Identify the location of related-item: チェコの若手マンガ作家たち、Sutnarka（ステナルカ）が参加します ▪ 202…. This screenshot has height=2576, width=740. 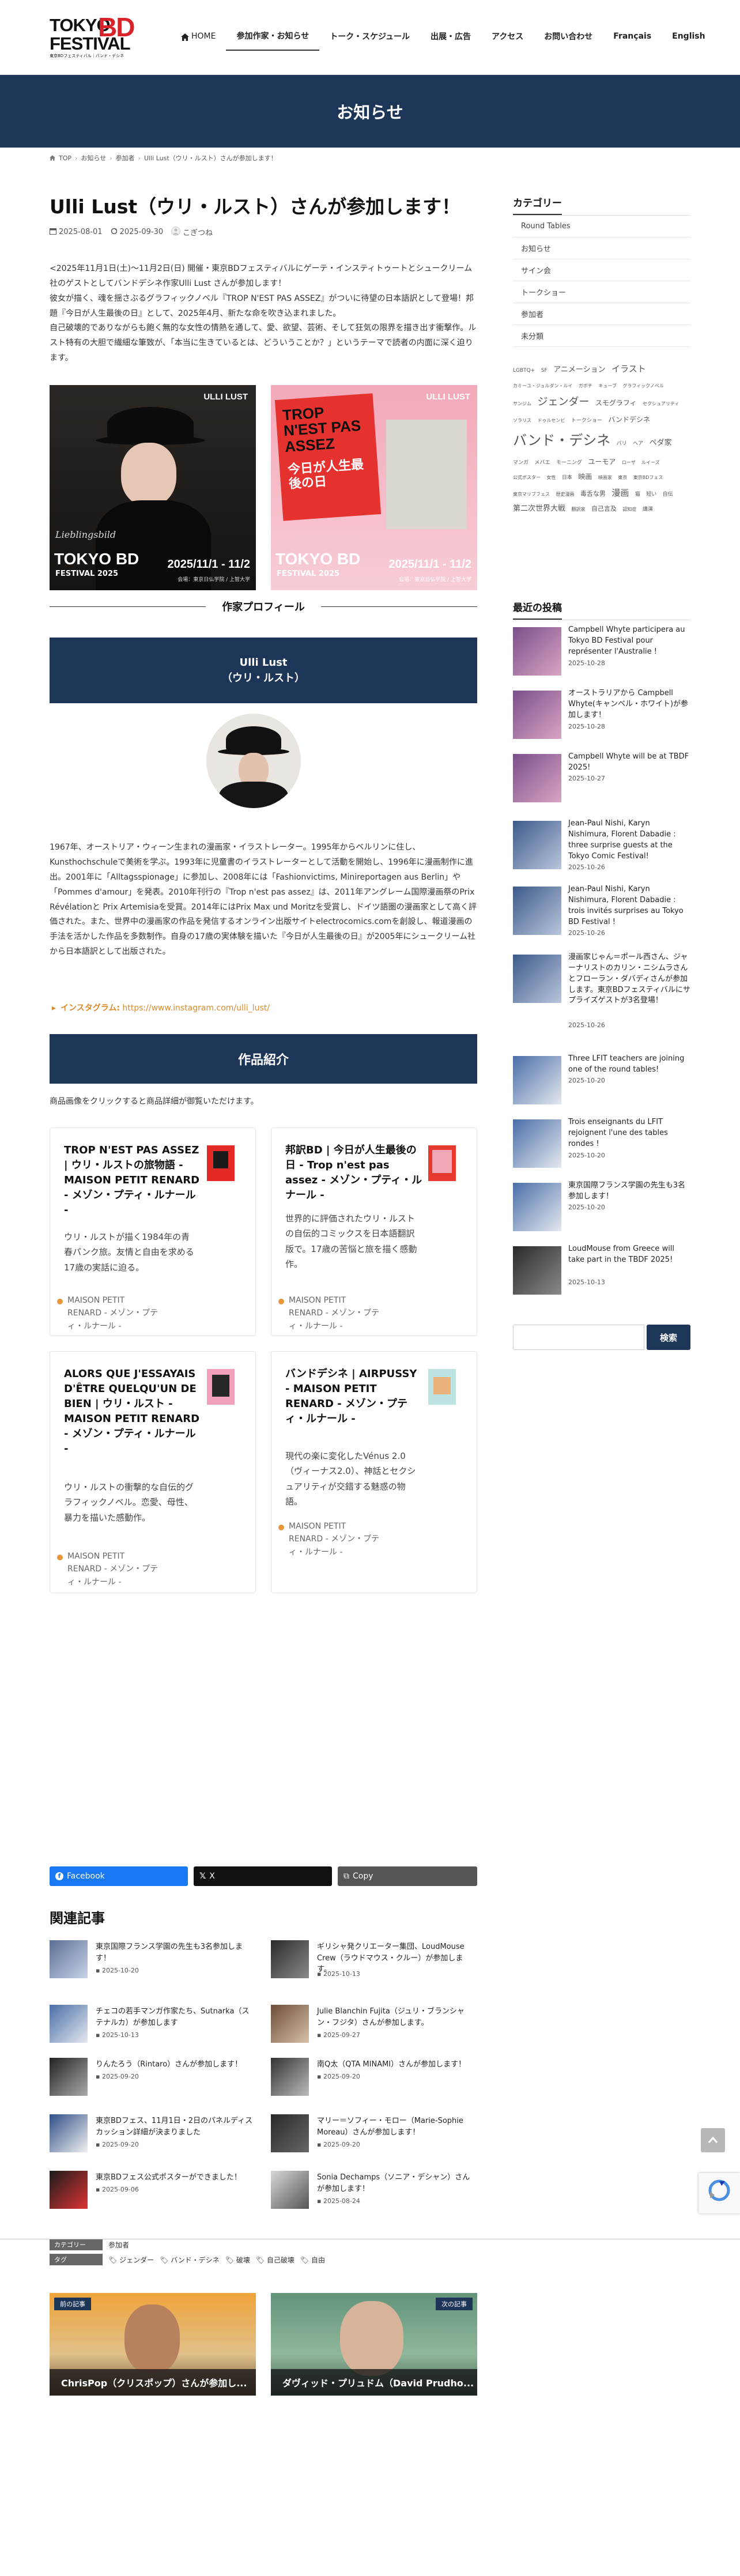
(153, 2025).